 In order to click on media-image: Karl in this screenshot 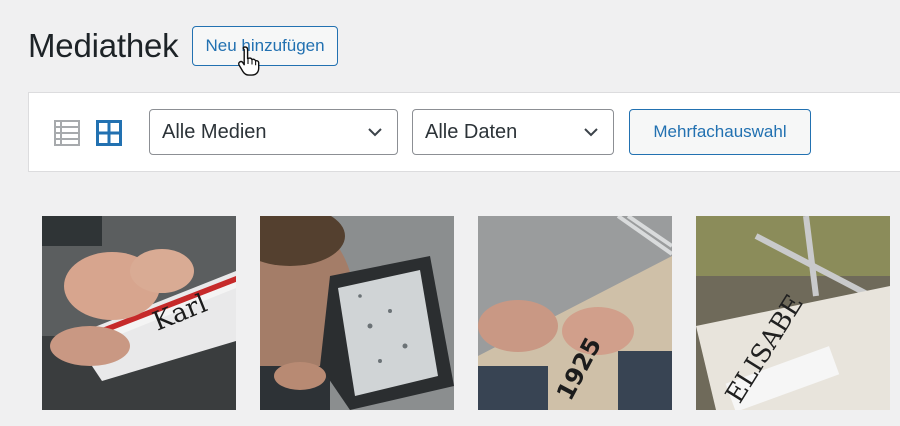, I will do `click(139, 313)`.